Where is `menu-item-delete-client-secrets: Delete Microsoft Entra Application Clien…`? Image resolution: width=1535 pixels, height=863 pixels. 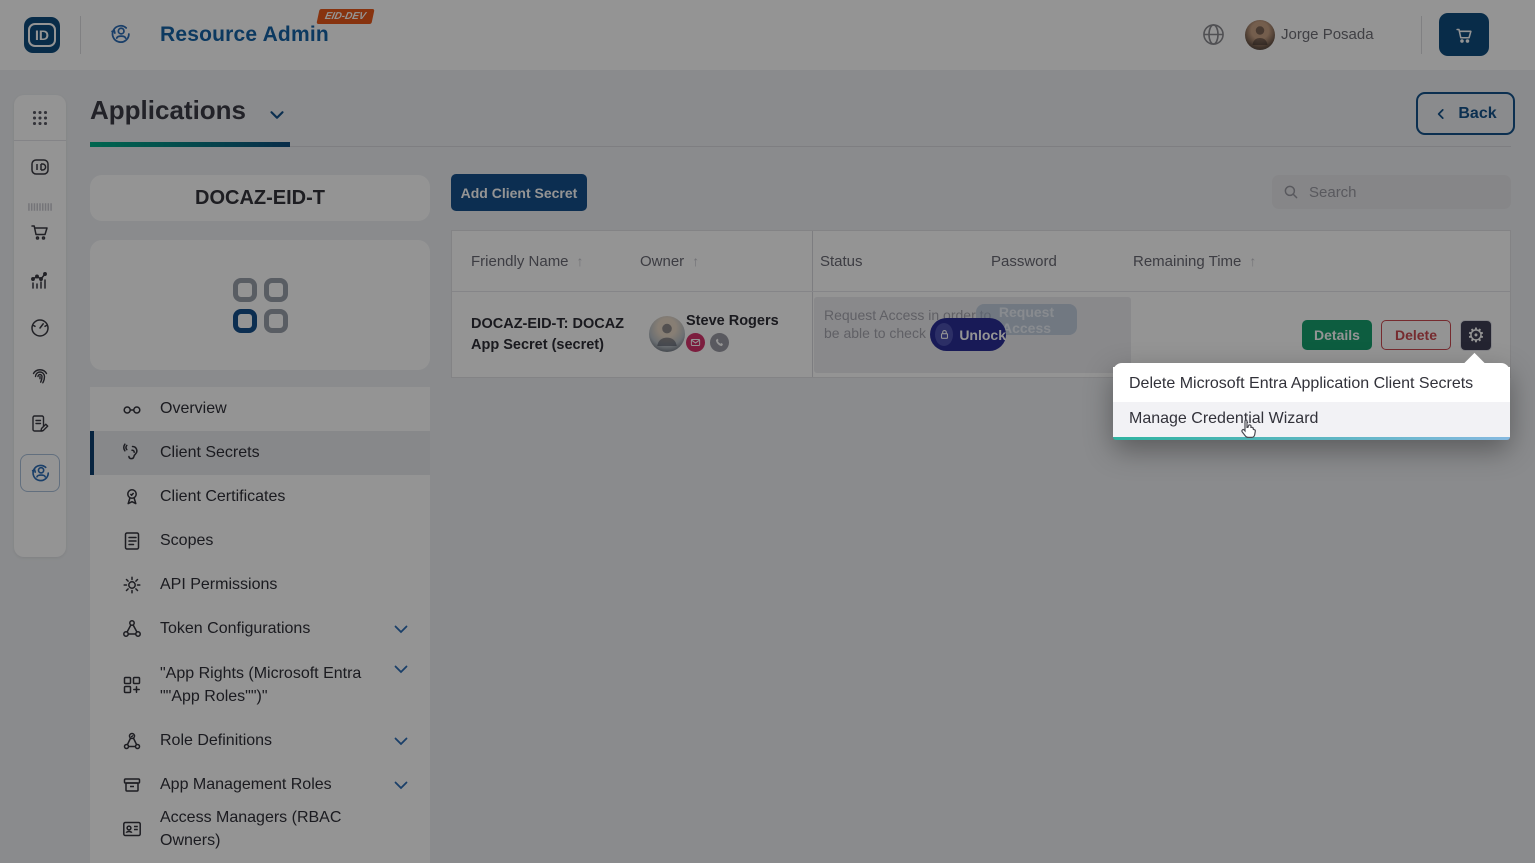
menu-item-delete-client-secrets: Delete Microsoft Entra Application Clien… is located at coordinates (1311, 384).